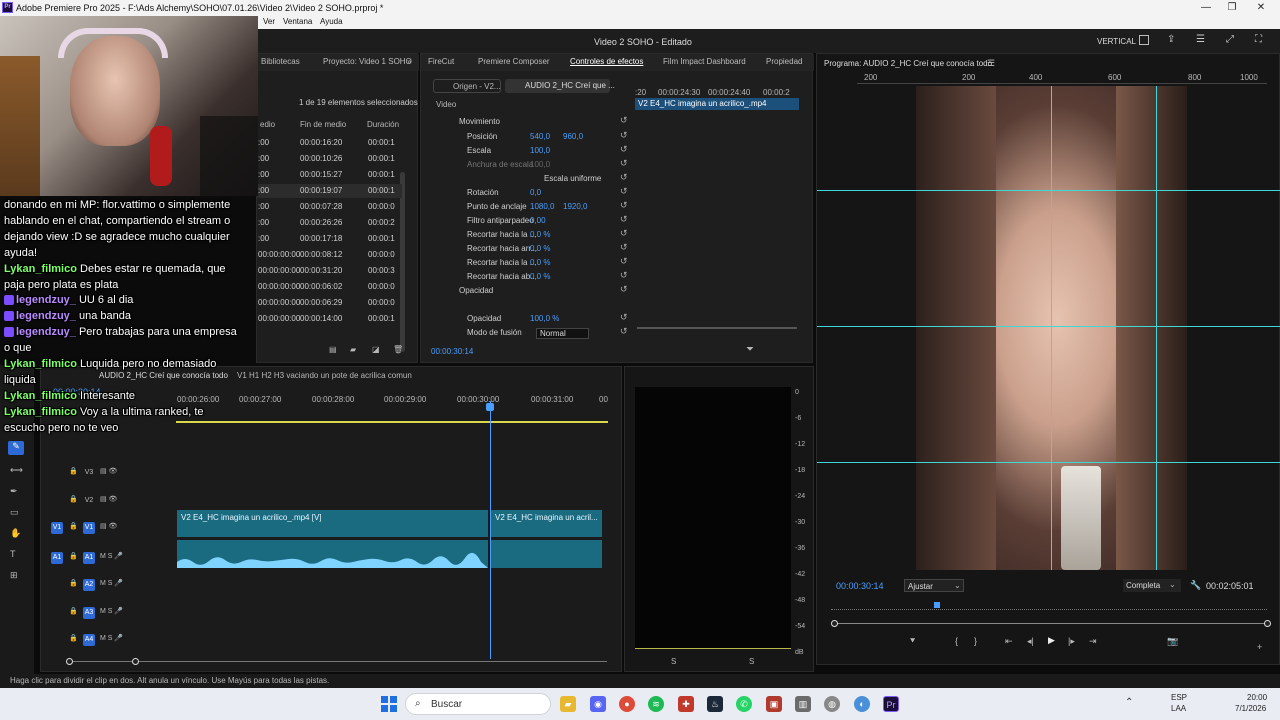 The image size is (1280, 720). Describe the element at coordinates (860, 586) in the screenshot. I see `program-timecode: 00:00:30:14` at that location.